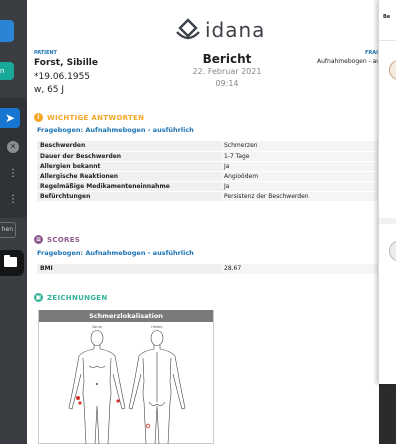 The height and width of the screenshot is (444, 396). What do you see at coordinates (300, 269) in the screenshot?
I see `score-value: 28.67` at bounding box center [300, 269].